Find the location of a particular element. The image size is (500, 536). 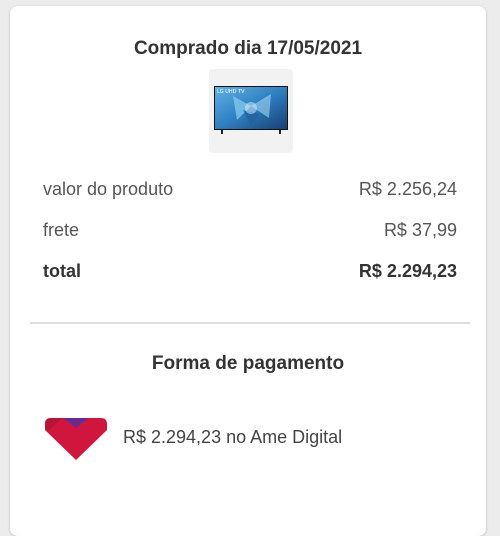

tv-image-icon: LG UHD TV is located at coordinates (251, 110).